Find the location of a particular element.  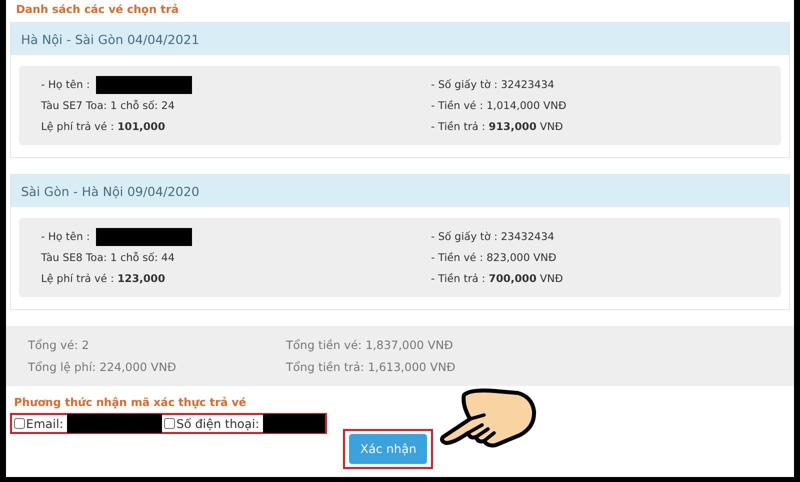

confirm-button: Xác nhận is located at coordinates (388, 449).